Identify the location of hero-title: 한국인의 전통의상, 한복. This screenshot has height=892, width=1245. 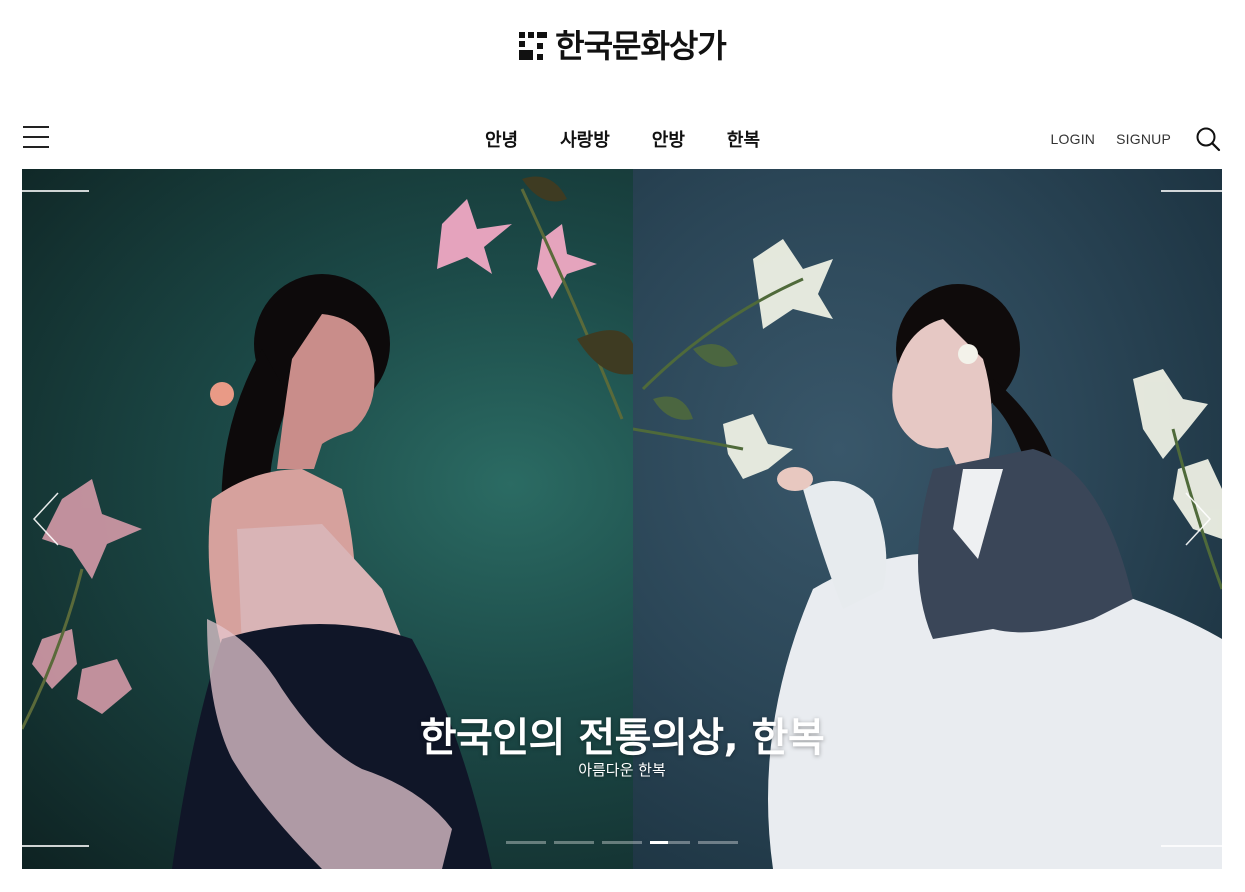
(622, 738).